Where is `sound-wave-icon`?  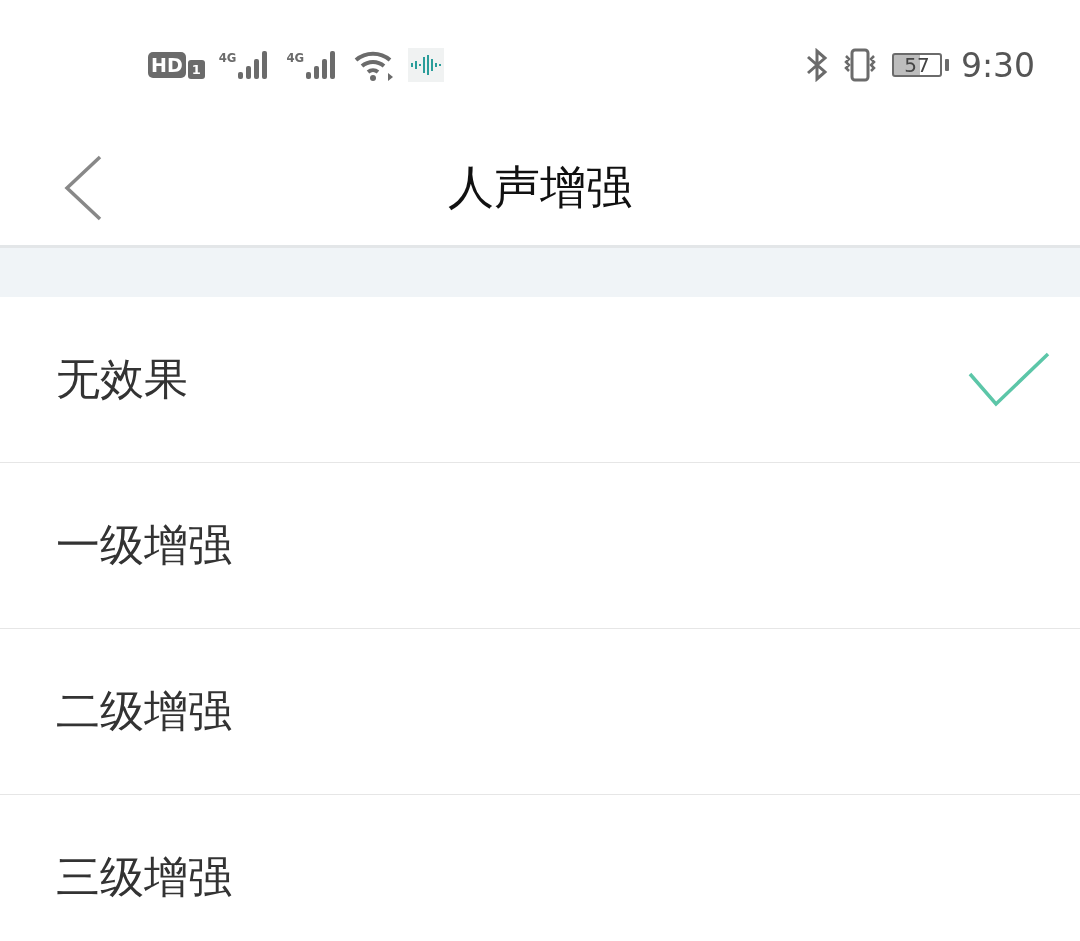
sound-wave-icon is located at coordinates (426, 65).